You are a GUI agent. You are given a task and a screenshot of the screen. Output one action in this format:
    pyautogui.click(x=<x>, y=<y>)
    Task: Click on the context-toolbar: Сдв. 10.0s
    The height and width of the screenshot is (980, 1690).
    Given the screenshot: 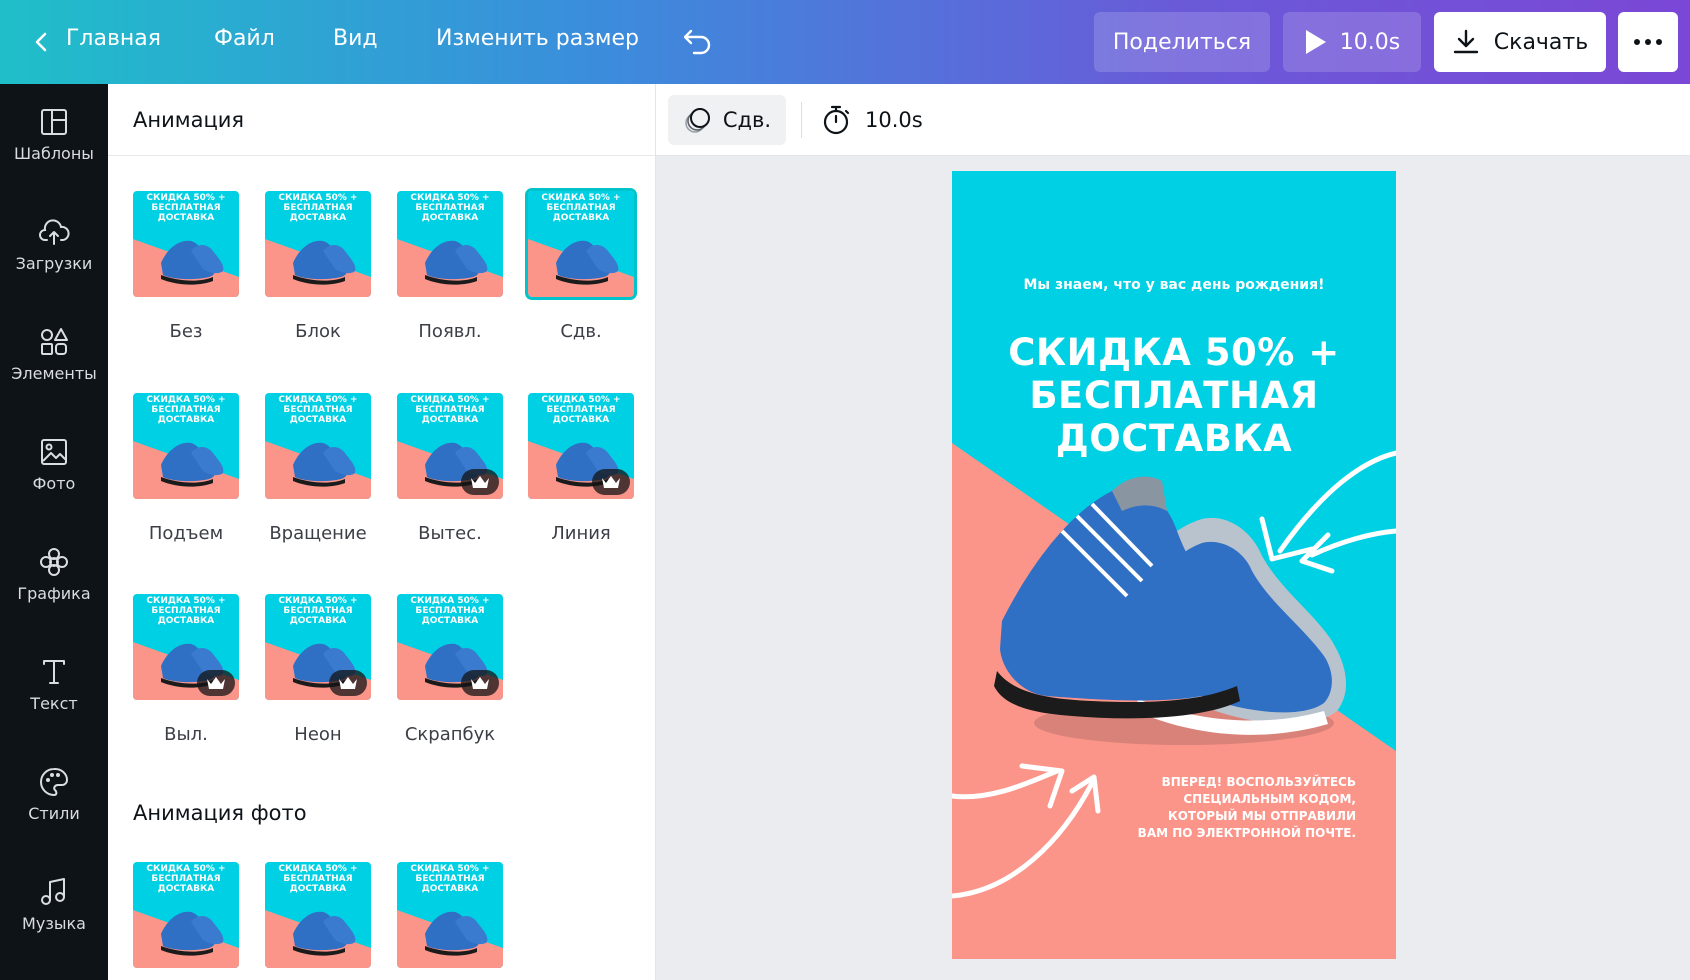 What is the action you would take?
    pyautogui.click(x=1173, y=120)
    